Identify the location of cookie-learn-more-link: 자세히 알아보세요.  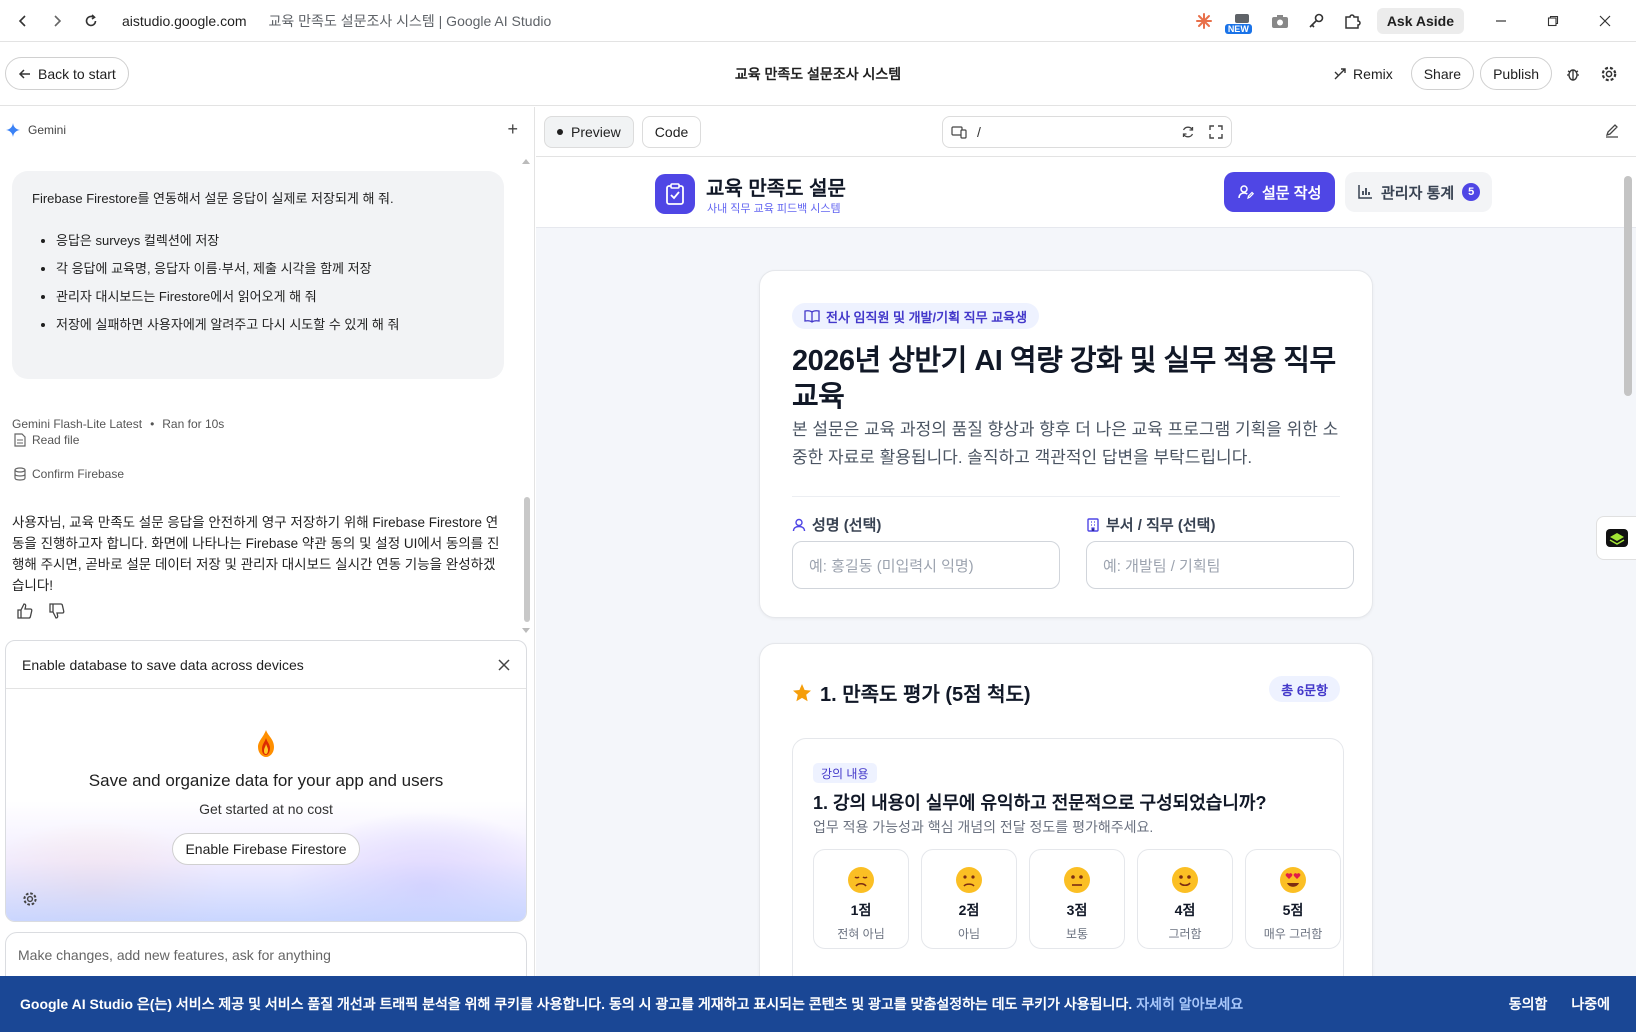
(1189, 1004).